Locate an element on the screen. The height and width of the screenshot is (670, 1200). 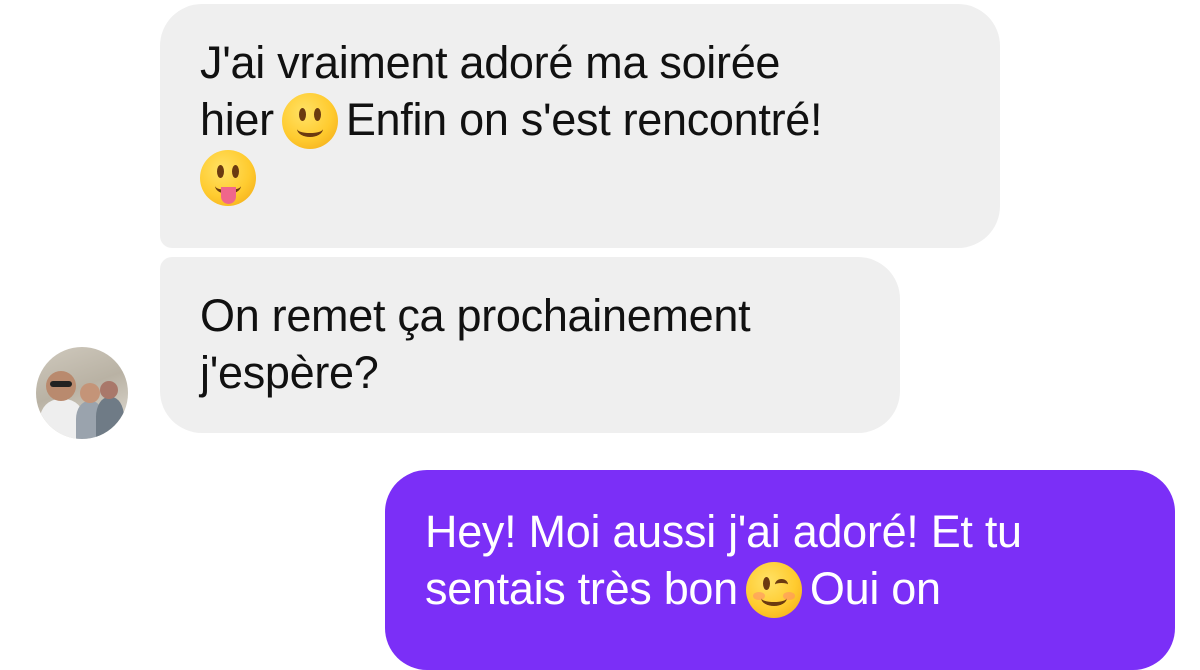
message-text: Oui on is located at coordinates (875, 588).